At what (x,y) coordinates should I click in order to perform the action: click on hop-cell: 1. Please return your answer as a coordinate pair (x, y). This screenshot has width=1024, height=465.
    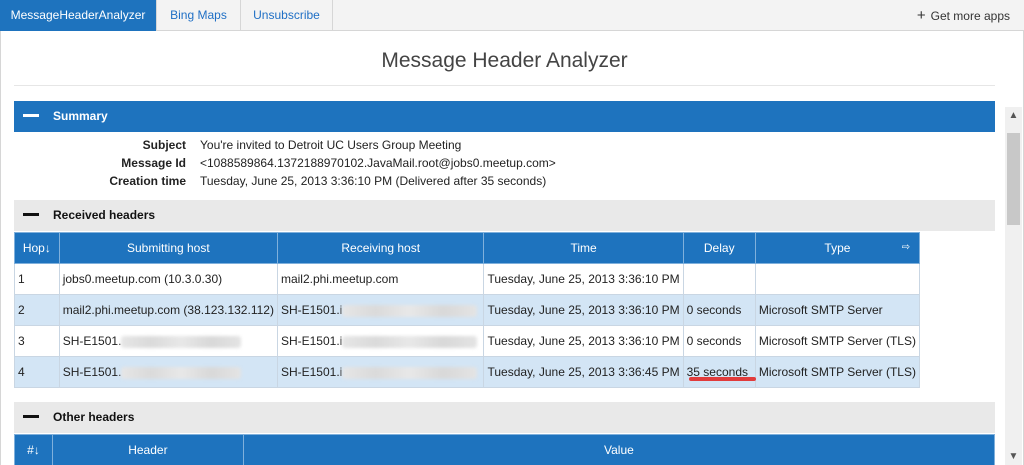
    Looking at the image, I should click on (37, 279).